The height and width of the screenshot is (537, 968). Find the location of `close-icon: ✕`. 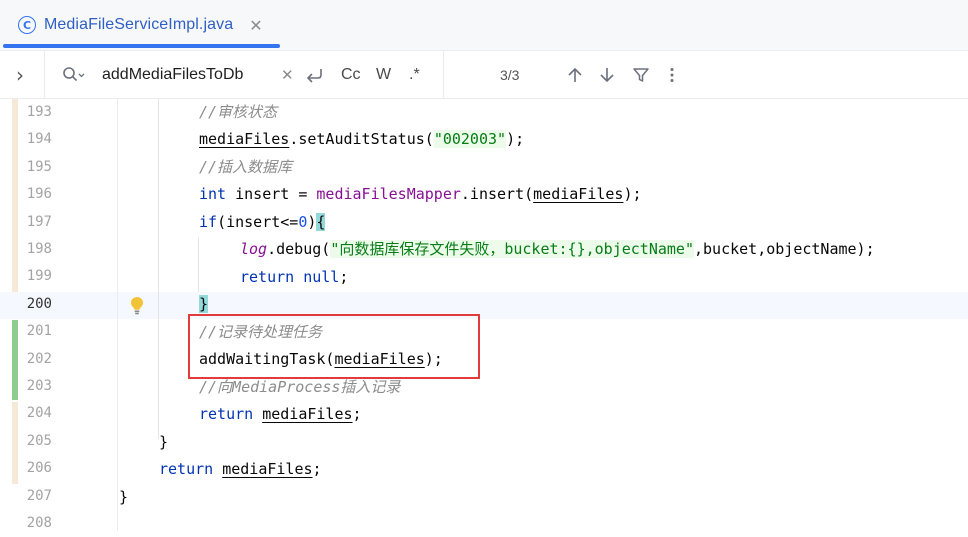

close-icon: ✕ is located at coordinates (255, 25).